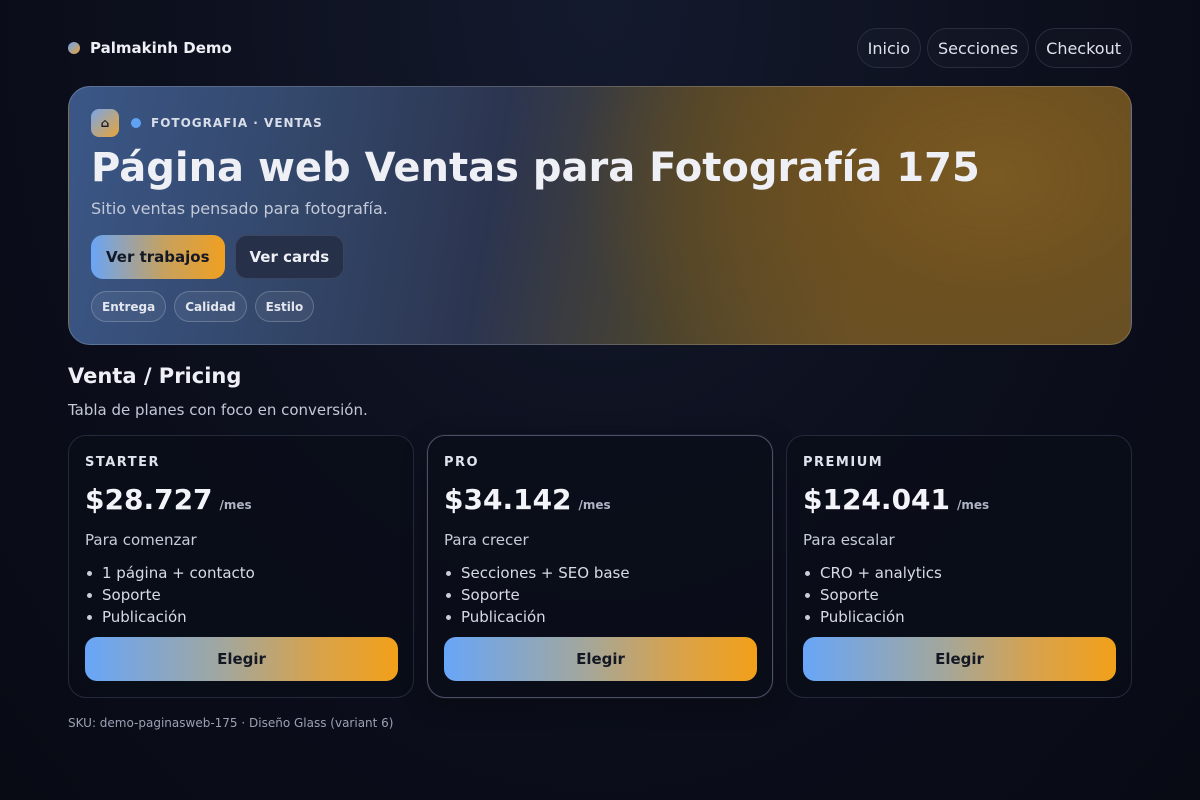 The image size is (1200, 800). Describe the element at coordinates (74, 48) in the screenshot. I see `brand-logo-icon` at that location.